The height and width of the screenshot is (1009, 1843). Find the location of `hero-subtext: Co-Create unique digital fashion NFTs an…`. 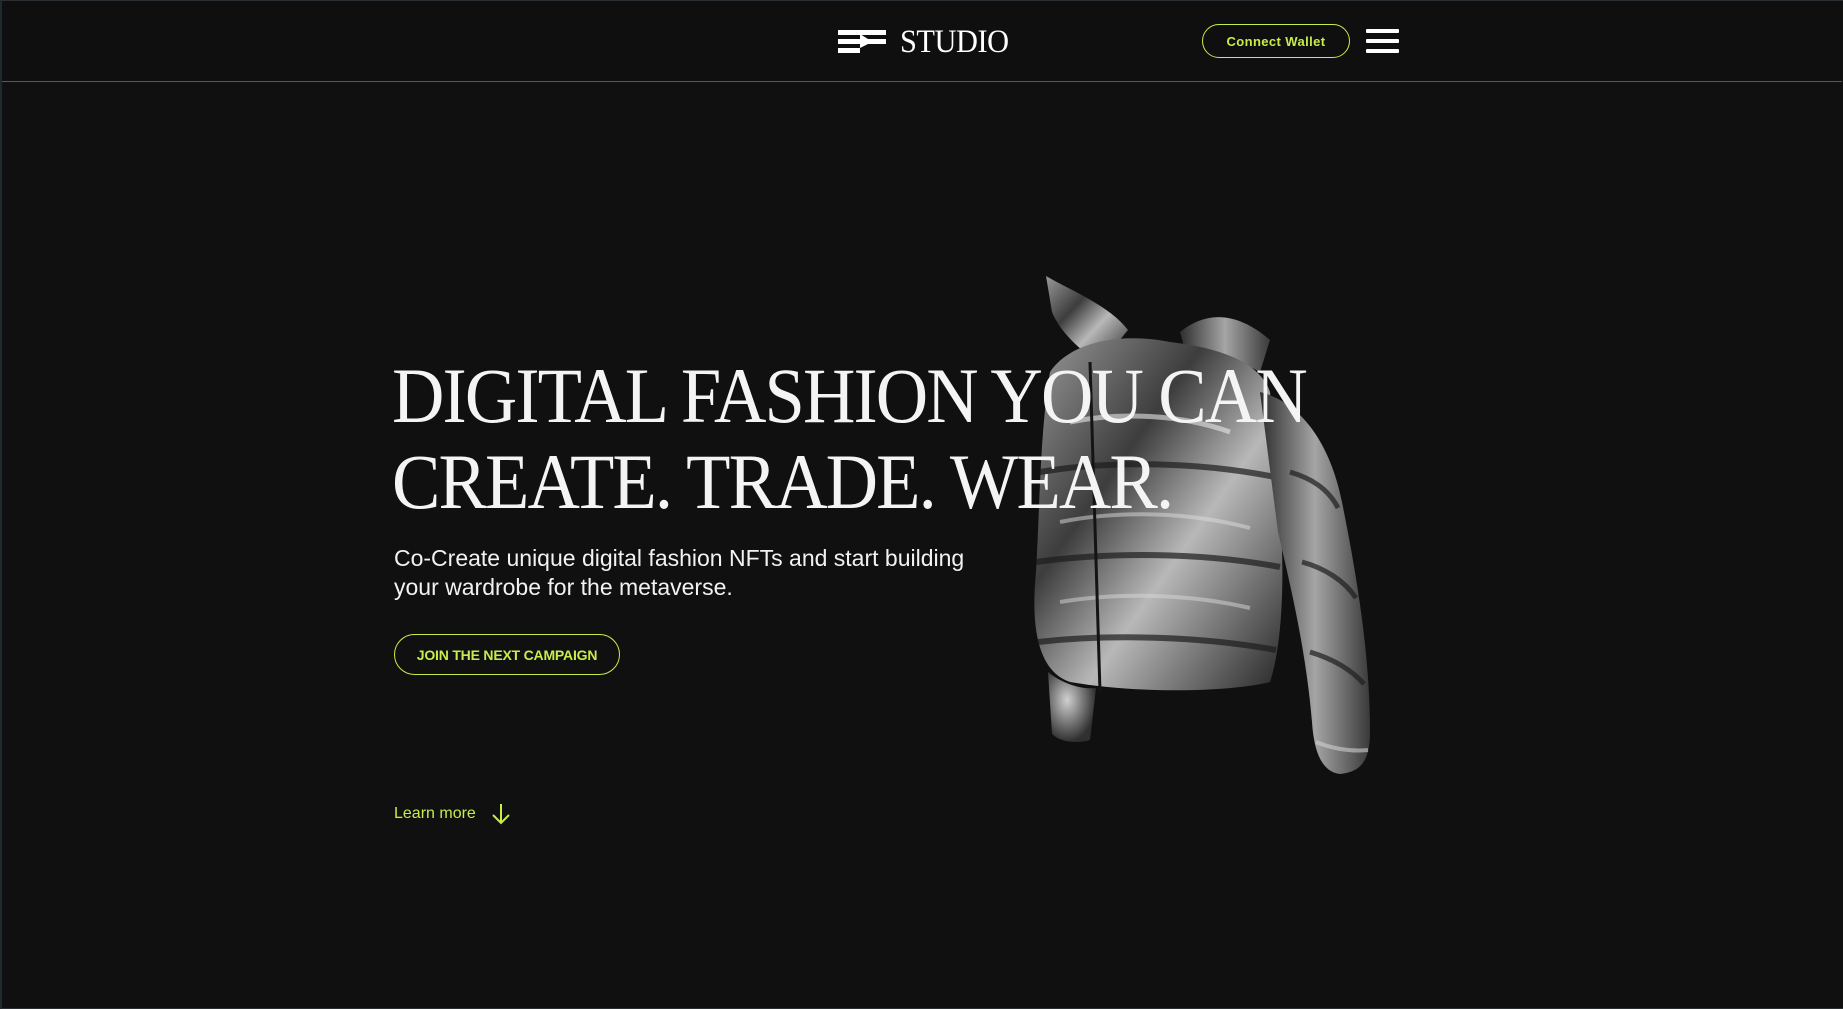

hero-subtext: Co-Create unique digital fashion NFTs an… is located at coordinates (714, 573).